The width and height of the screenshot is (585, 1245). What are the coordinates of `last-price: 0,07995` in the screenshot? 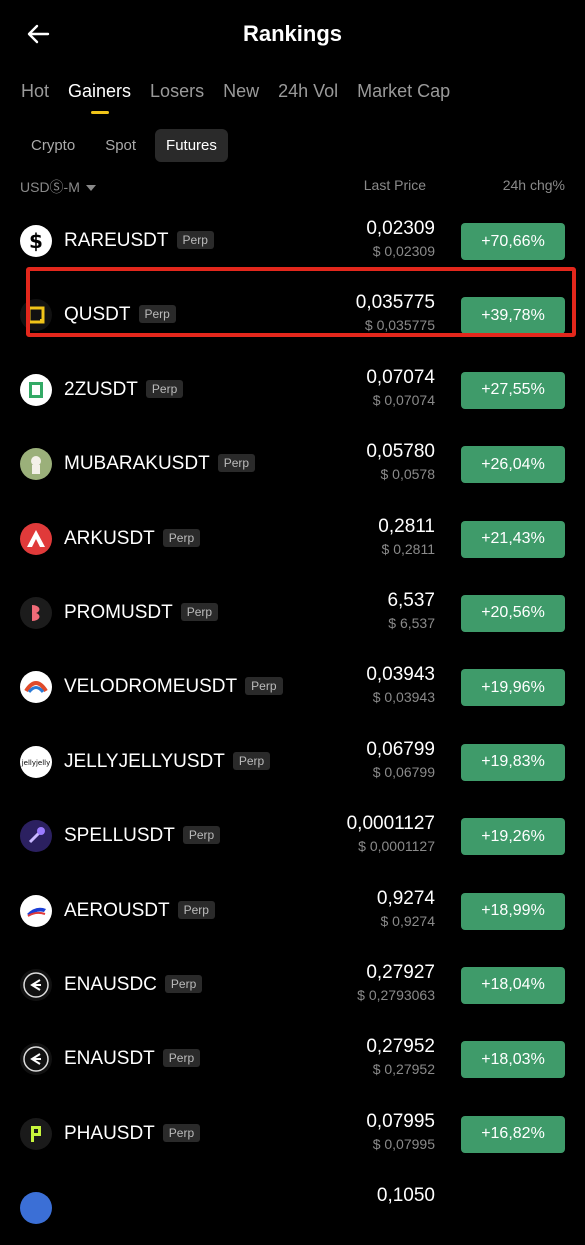 It's located at (400, 1121).